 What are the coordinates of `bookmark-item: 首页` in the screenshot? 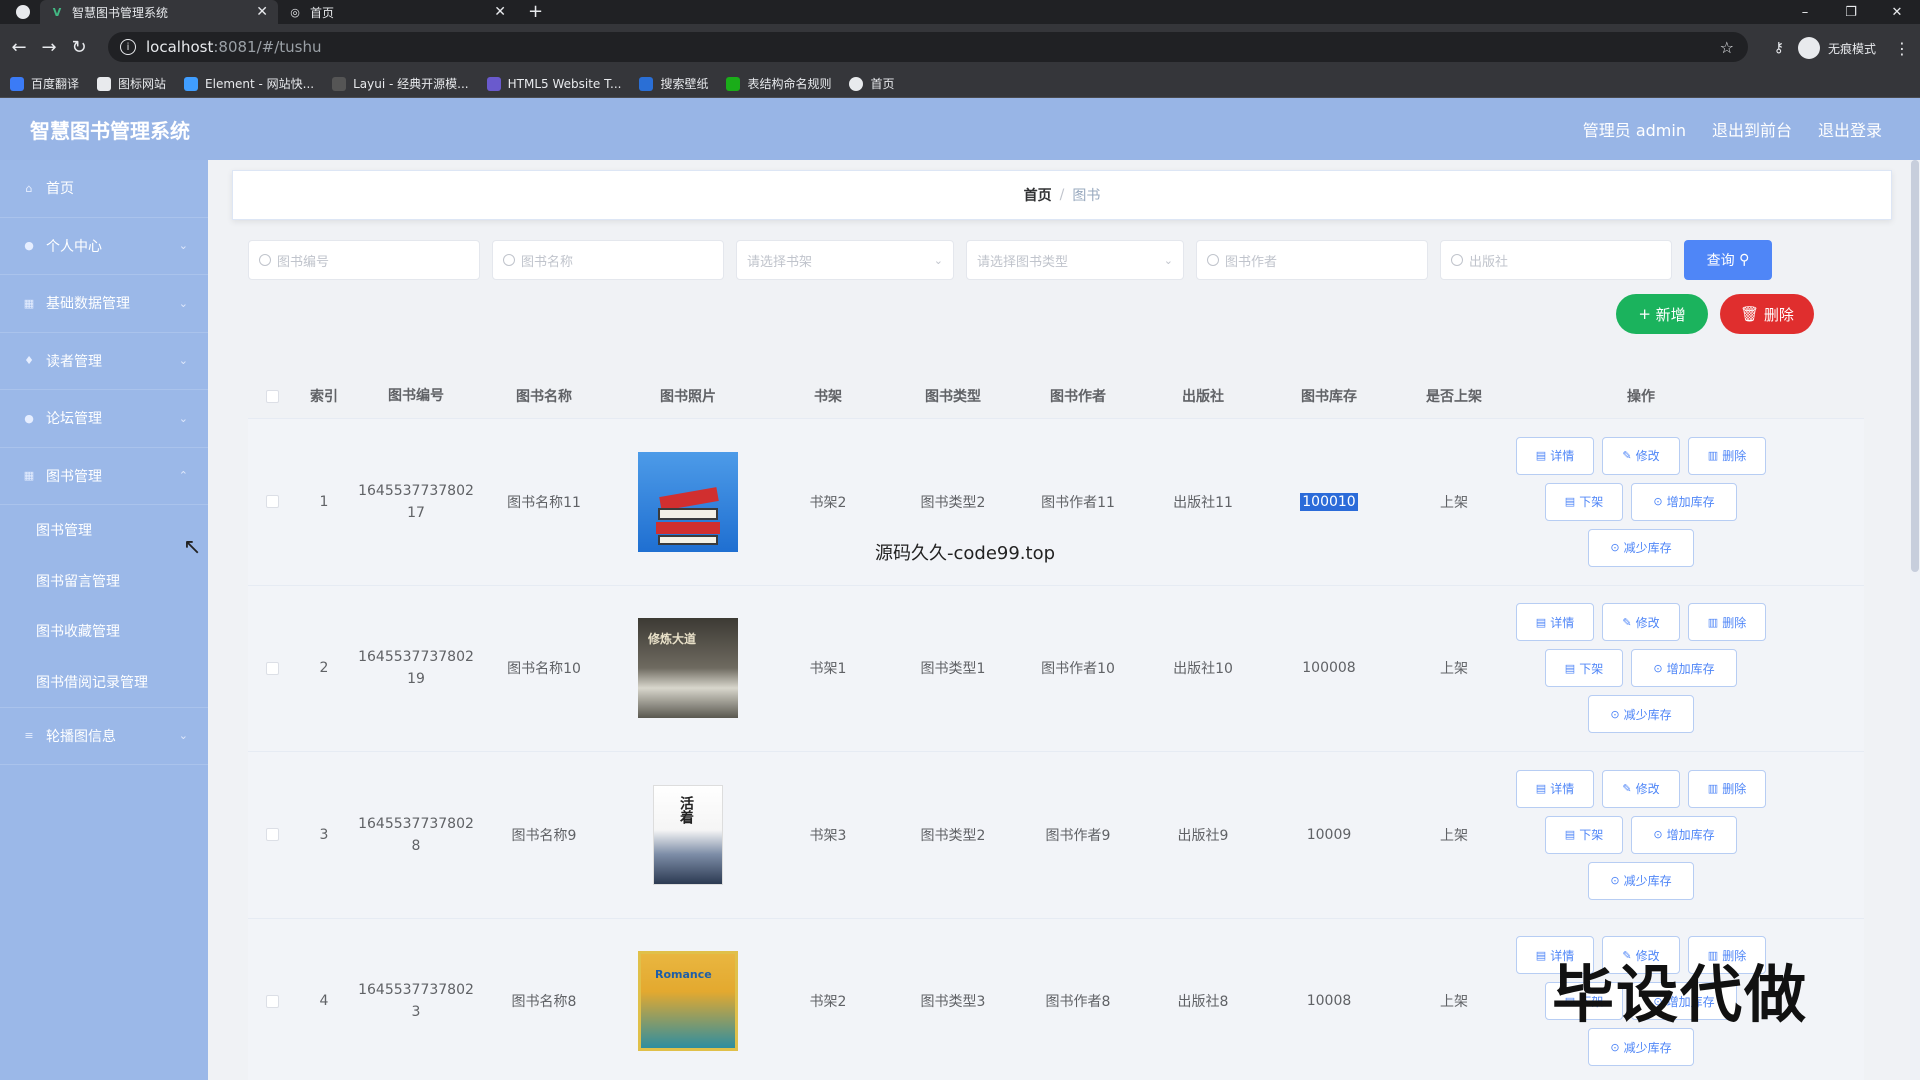 It's located at (872, 83).